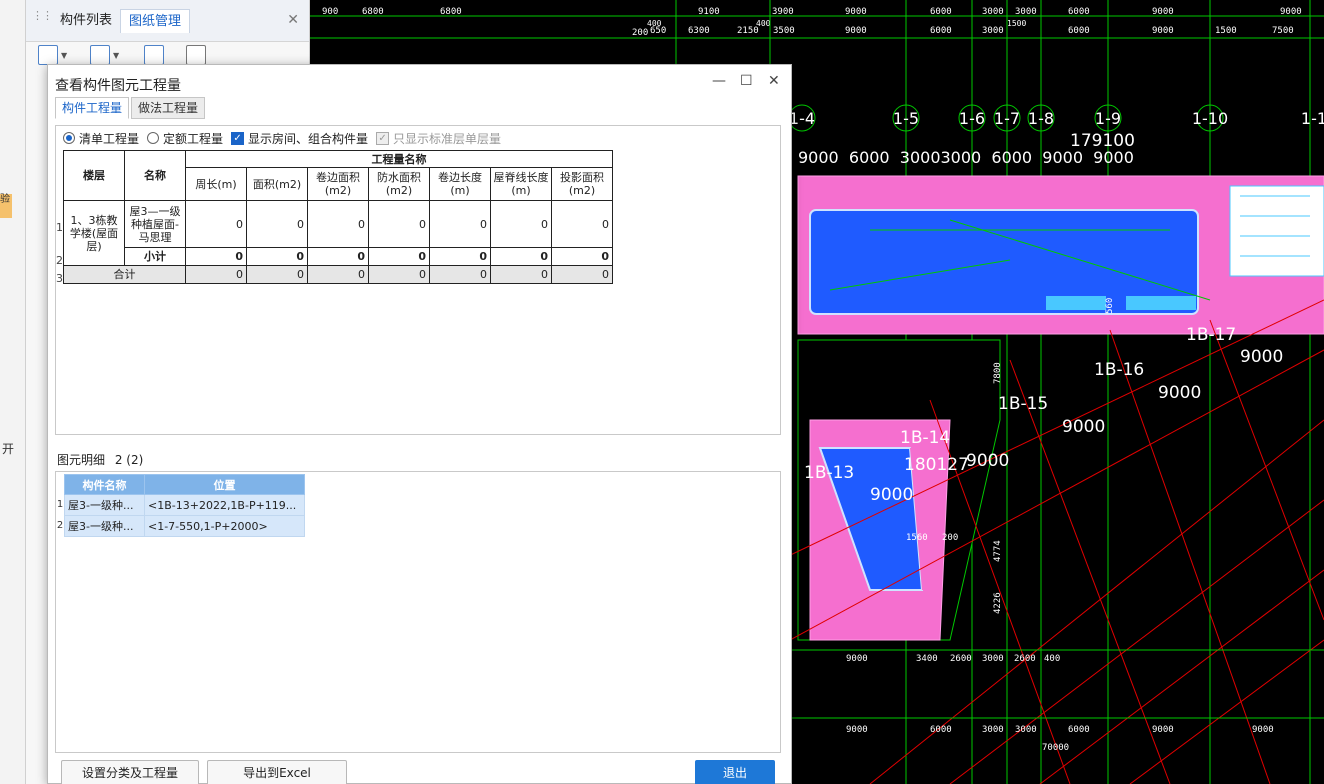  What do you see at coordinates (193, 138) in the screenshot?
I see `option-label: 定额工程量` at bounding box center [193, 138].